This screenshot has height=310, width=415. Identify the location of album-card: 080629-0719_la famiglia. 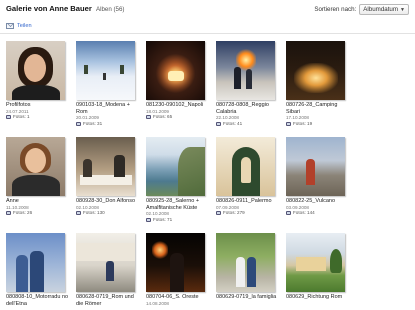
(248, 267).